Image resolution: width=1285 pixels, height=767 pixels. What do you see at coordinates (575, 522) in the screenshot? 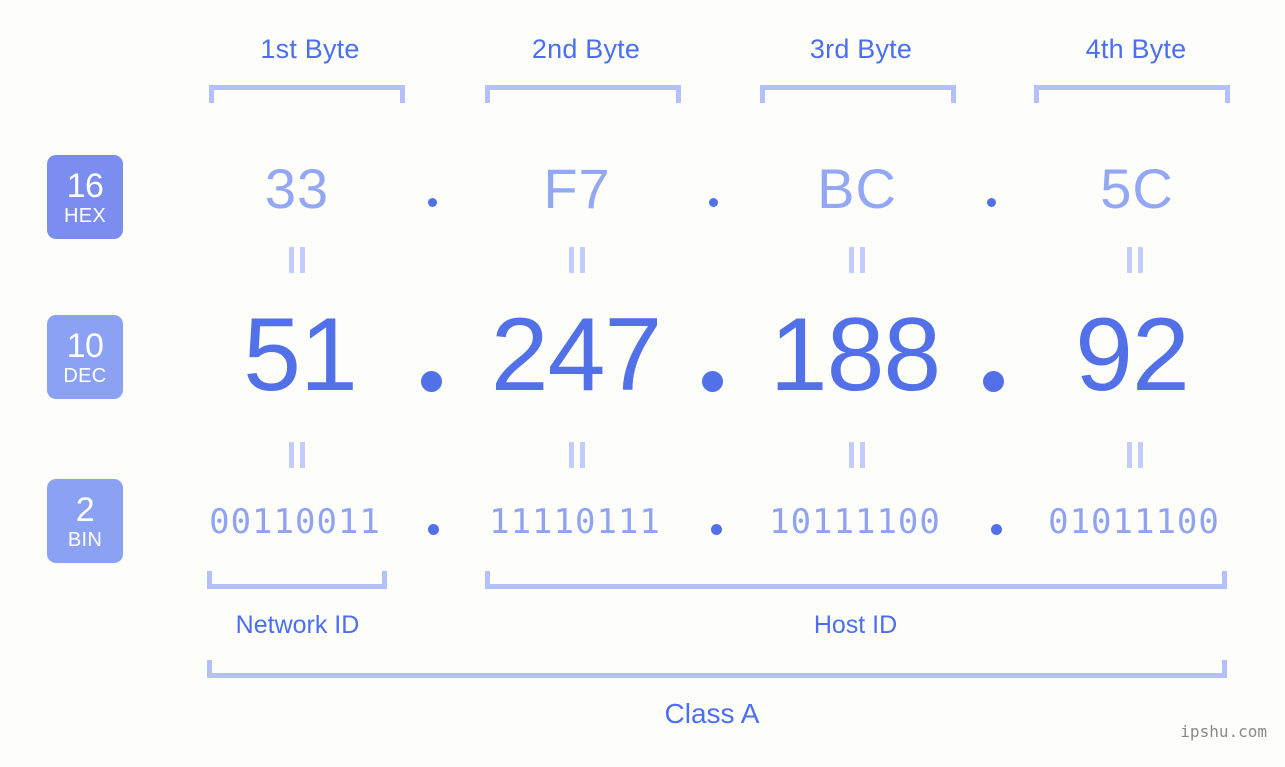
I see `bin-byte-2: 11110111` at bounding box center [575, 522].